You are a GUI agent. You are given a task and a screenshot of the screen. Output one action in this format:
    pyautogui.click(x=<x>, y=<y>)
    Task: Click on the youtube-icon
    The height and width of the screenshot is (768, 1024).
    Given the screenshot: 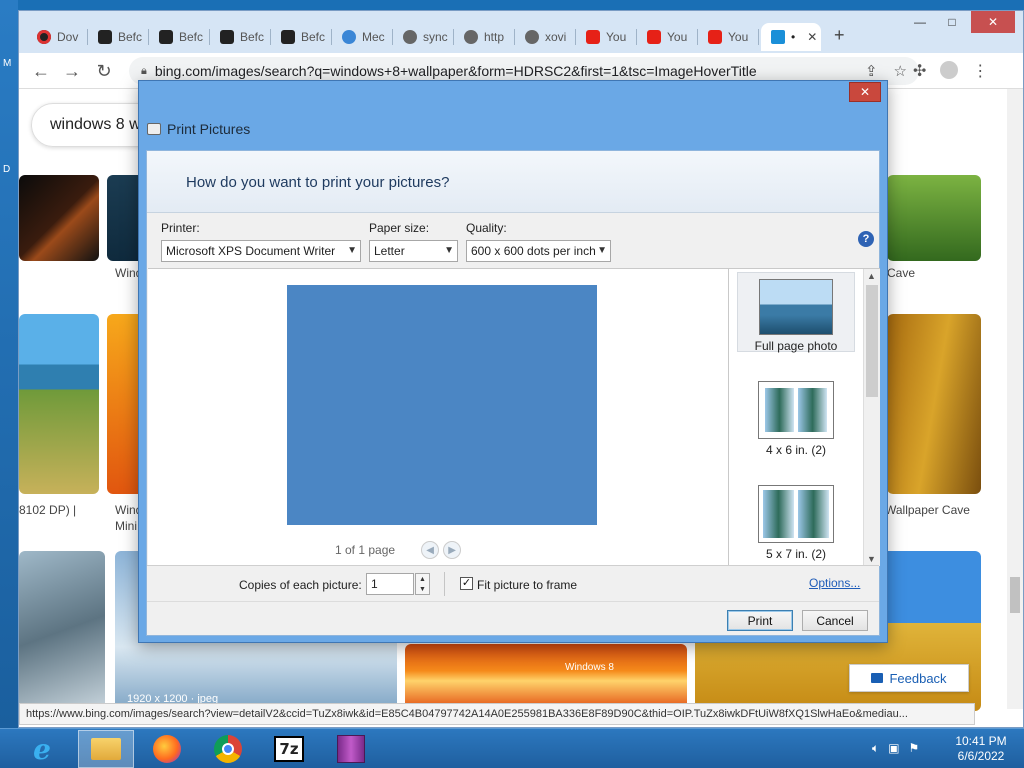 What is the action you would take?
    pyautogui.click(x=593, y=37)
    